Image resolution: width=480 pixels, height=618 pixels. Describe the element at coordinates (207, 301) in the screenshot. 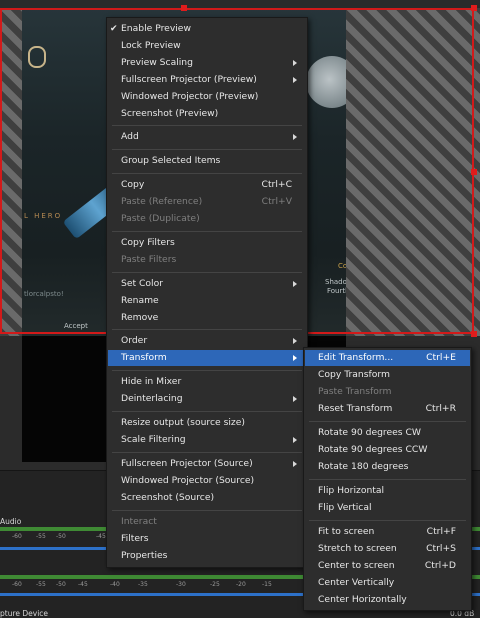

I see `menu-item-rename: Rename` at that location.